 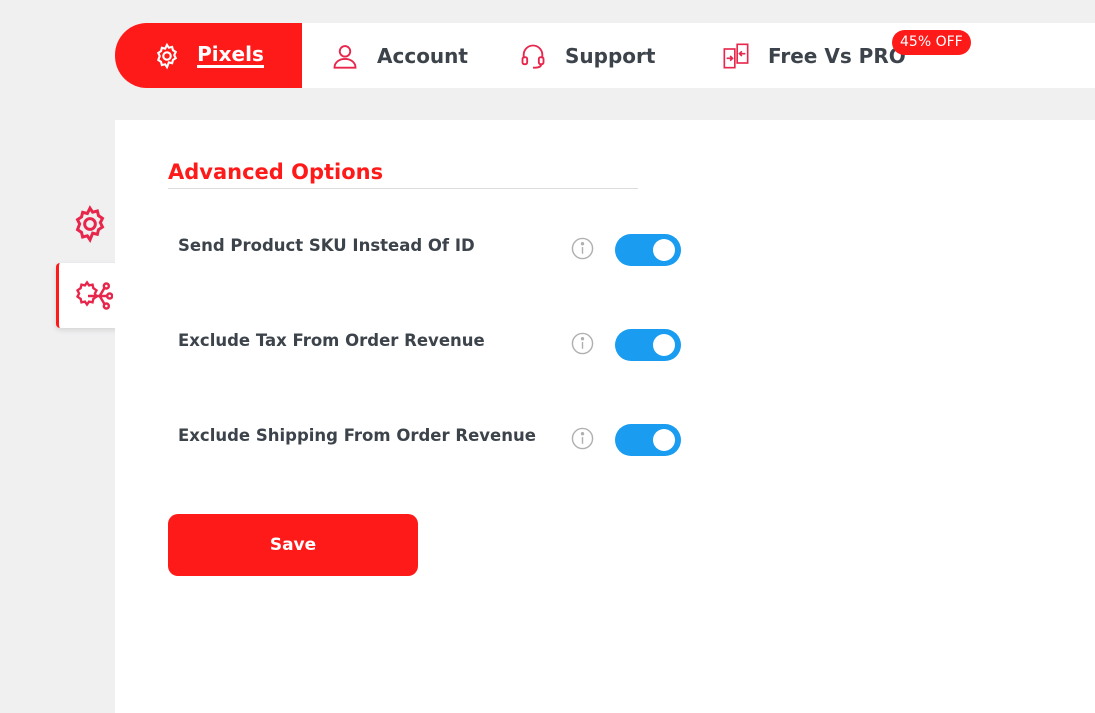 I want to click on exclude-shipping-toggle, so click(x=648, y=440).